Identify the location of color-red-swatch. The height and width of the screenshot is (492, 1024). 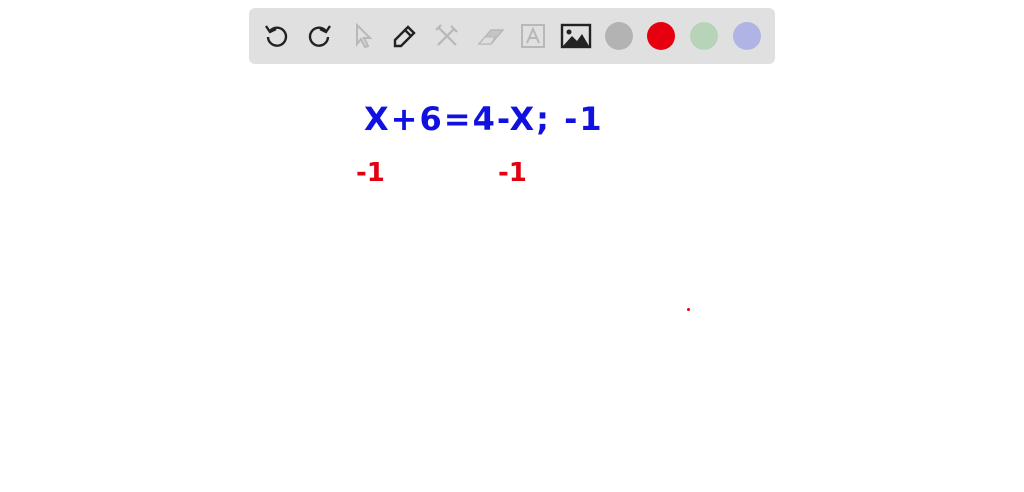
(661, 36).